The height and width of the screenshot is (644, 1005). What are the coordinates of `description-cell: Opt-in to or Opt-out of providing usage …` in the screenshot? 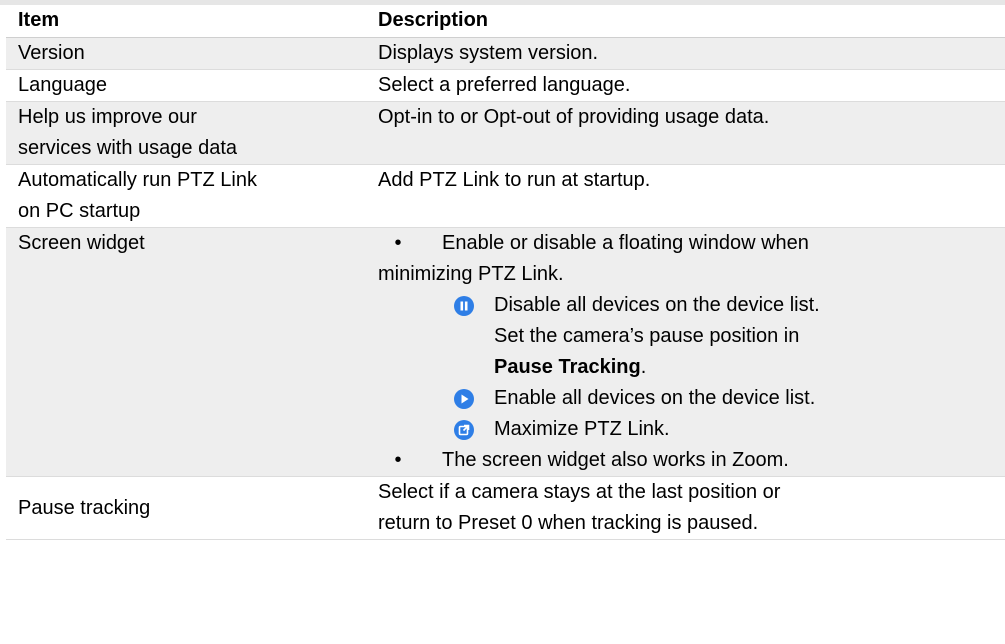 It's located at (574, 117).